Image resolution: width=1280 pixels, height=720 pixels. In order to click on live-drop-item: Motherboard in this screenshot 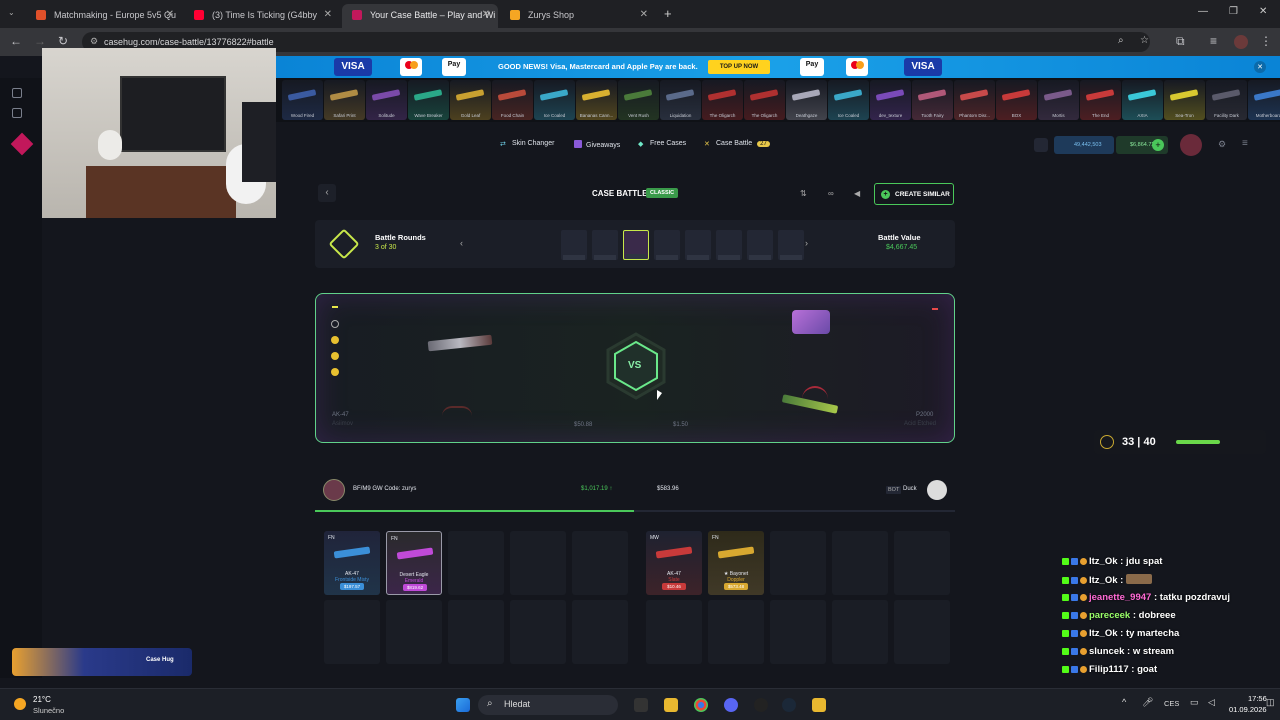, I will do `click(1264, 100)`.